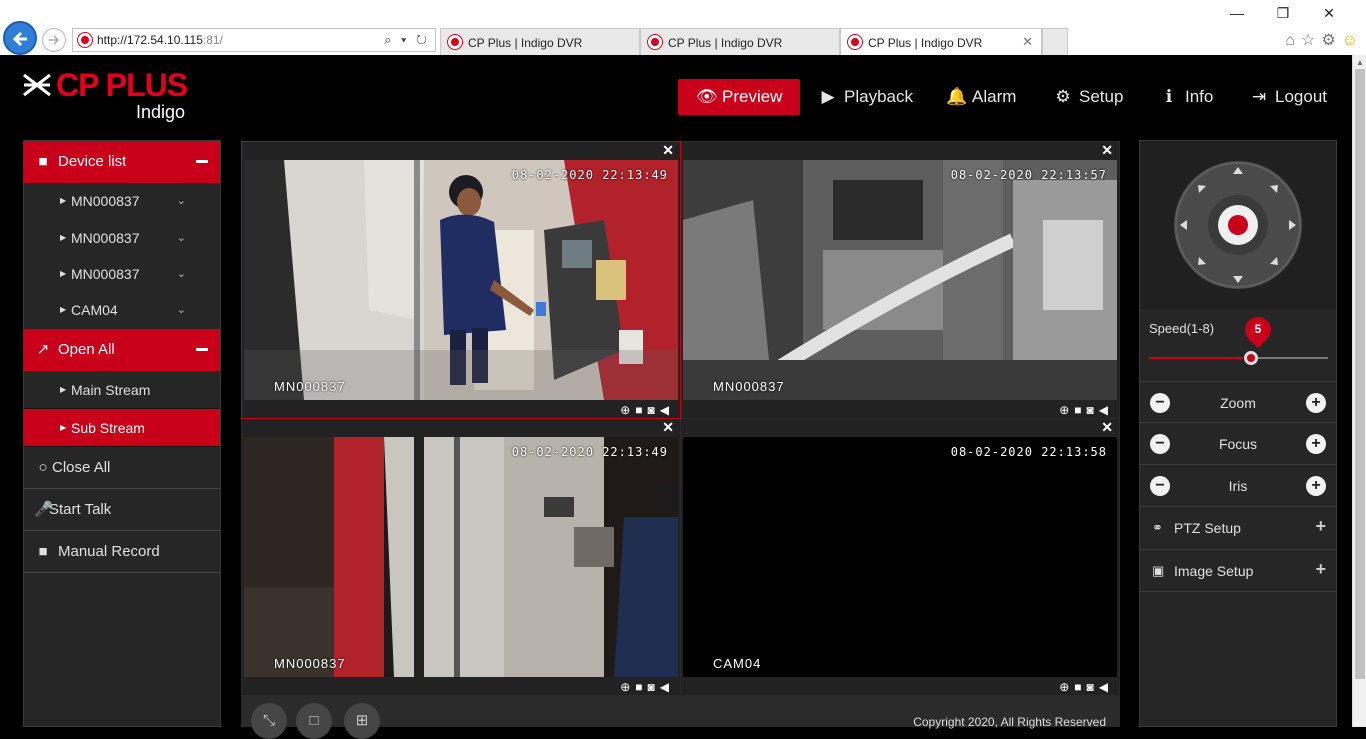 The width and height of the screenshot is (1366, 739). What do you see at coordinates (1316, 444) in the screenshot?
I see `focus-plus-button: +` at bounding box center [1316, 444].